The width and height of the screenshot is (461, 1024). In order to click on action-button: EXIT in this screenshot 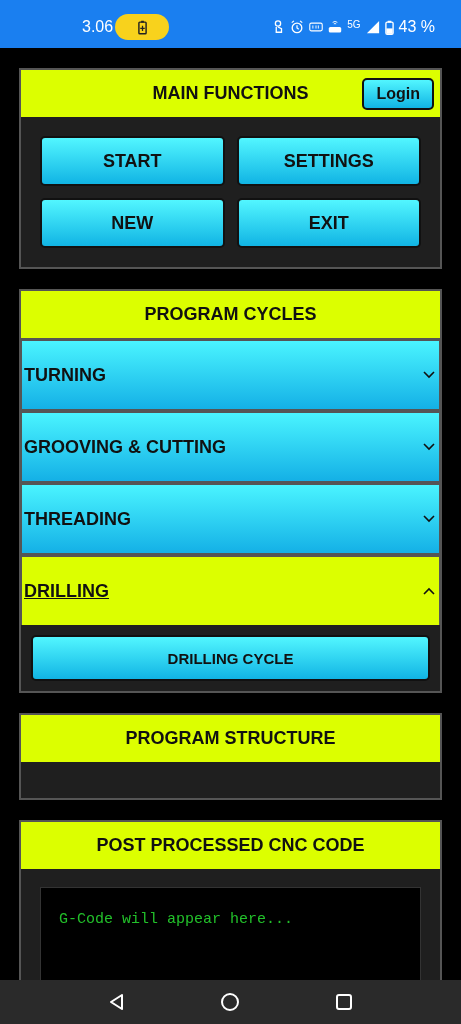, I will do `click(328, 223)`.